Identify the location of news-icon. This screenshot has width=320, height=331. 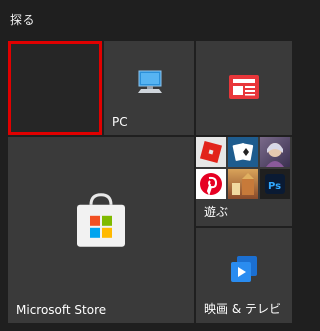
(244, 89).